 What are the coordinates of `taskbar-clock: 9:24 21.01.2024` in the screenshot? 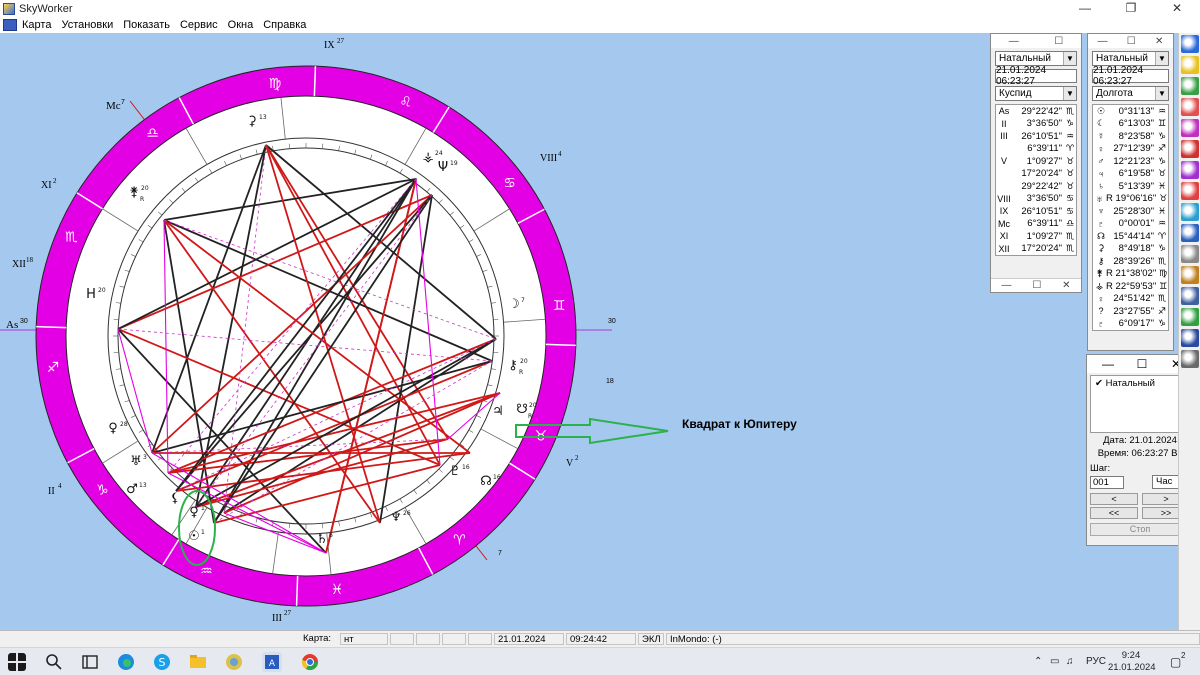 It's located at (1132, 662).